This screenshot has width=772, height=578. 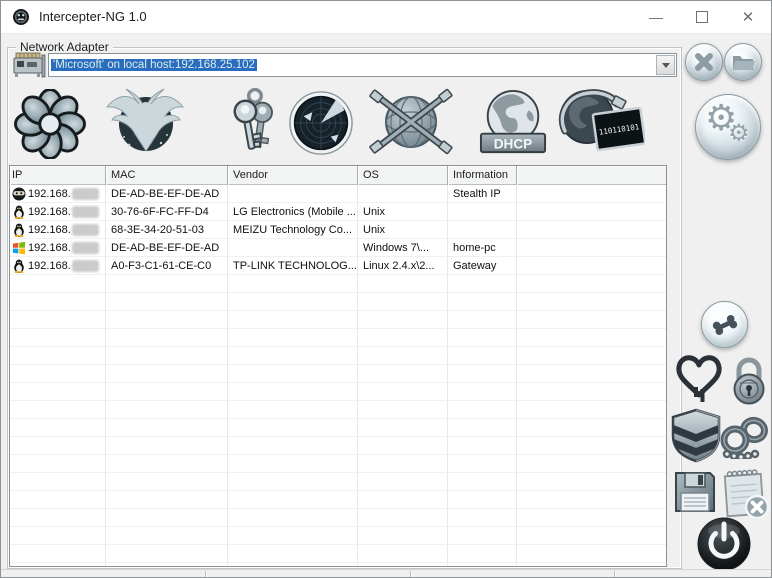 What do you see at coordinates (167, 175) in the screenshot?
I see `column-header-mac: MAC` at bounding box center [167, 175].